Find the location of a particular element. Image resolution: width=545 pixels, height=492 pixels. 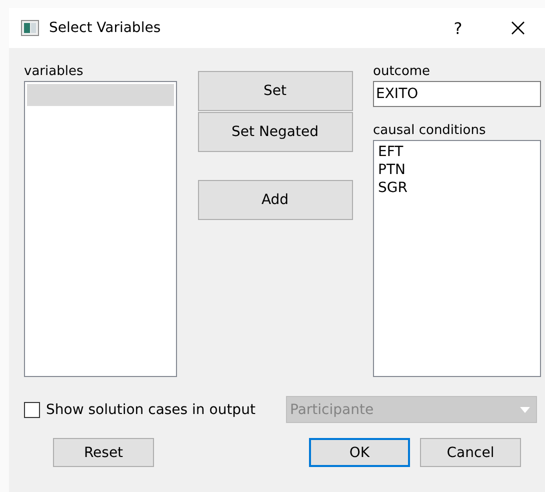

causal-conditions-list: EFT PTN SGR is located at coordinates (457, 258).